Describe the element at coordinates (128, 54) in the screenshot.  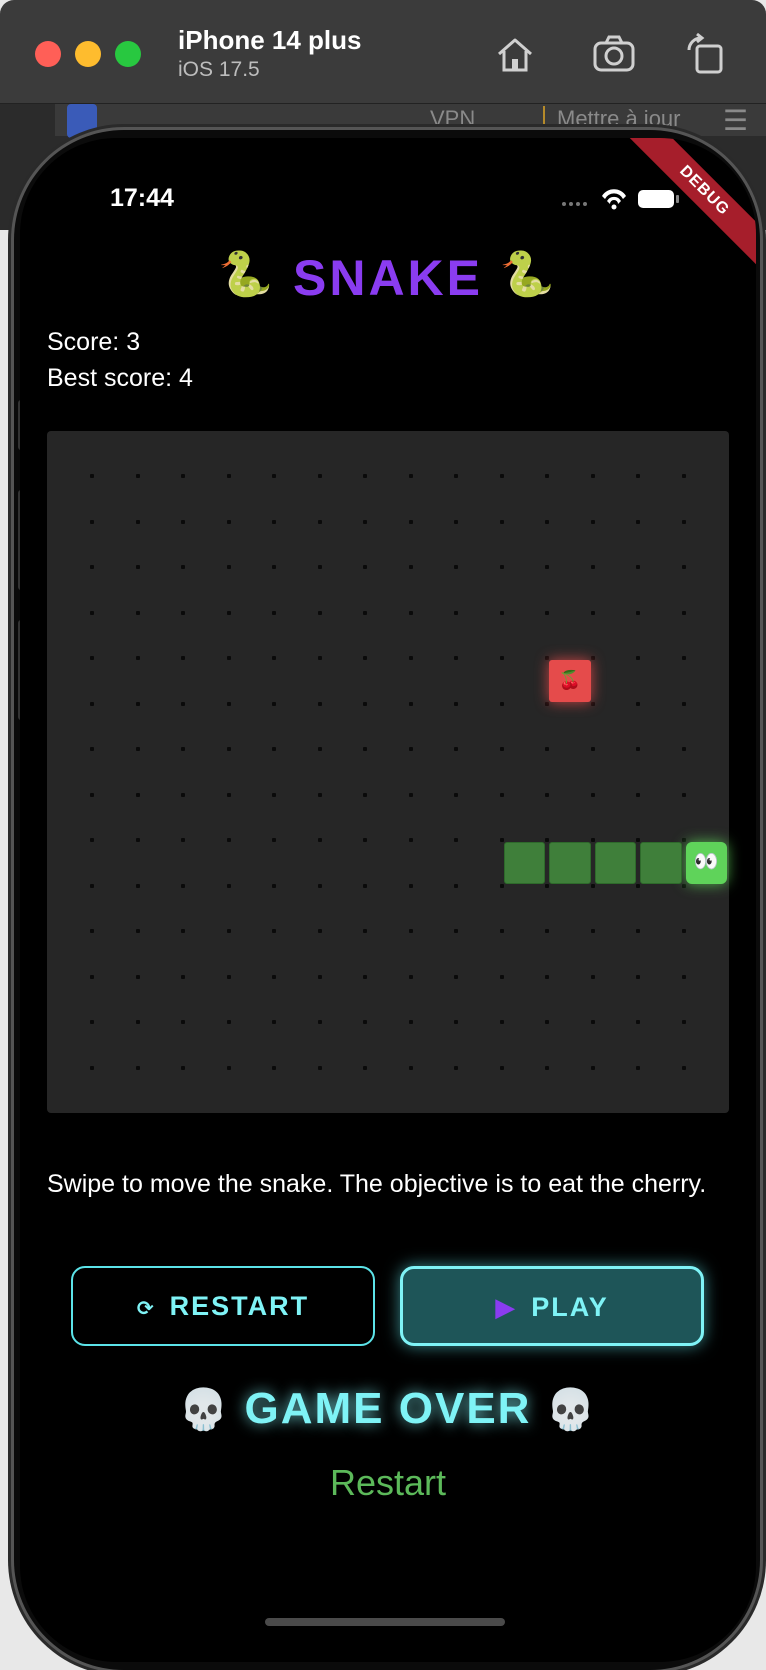
I see `zoom-window-button` at that location.